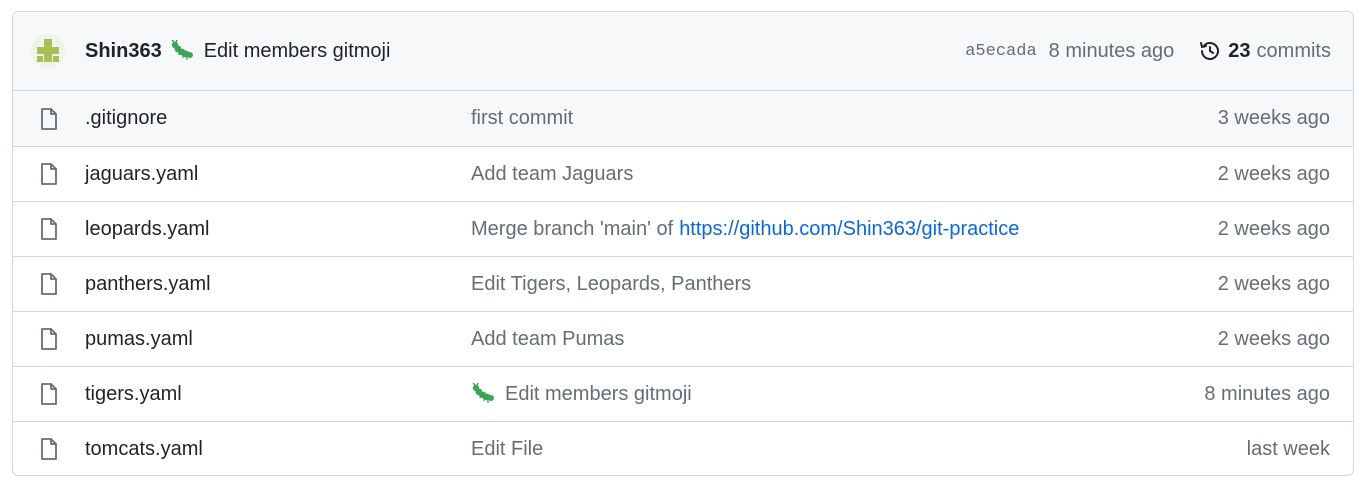 This screenshot has width=1366, height=483. What do you see at coordinates (123, 51) in the screenshot?
I see `commit-author-link: Shin363` at bounding box center [123, 51].